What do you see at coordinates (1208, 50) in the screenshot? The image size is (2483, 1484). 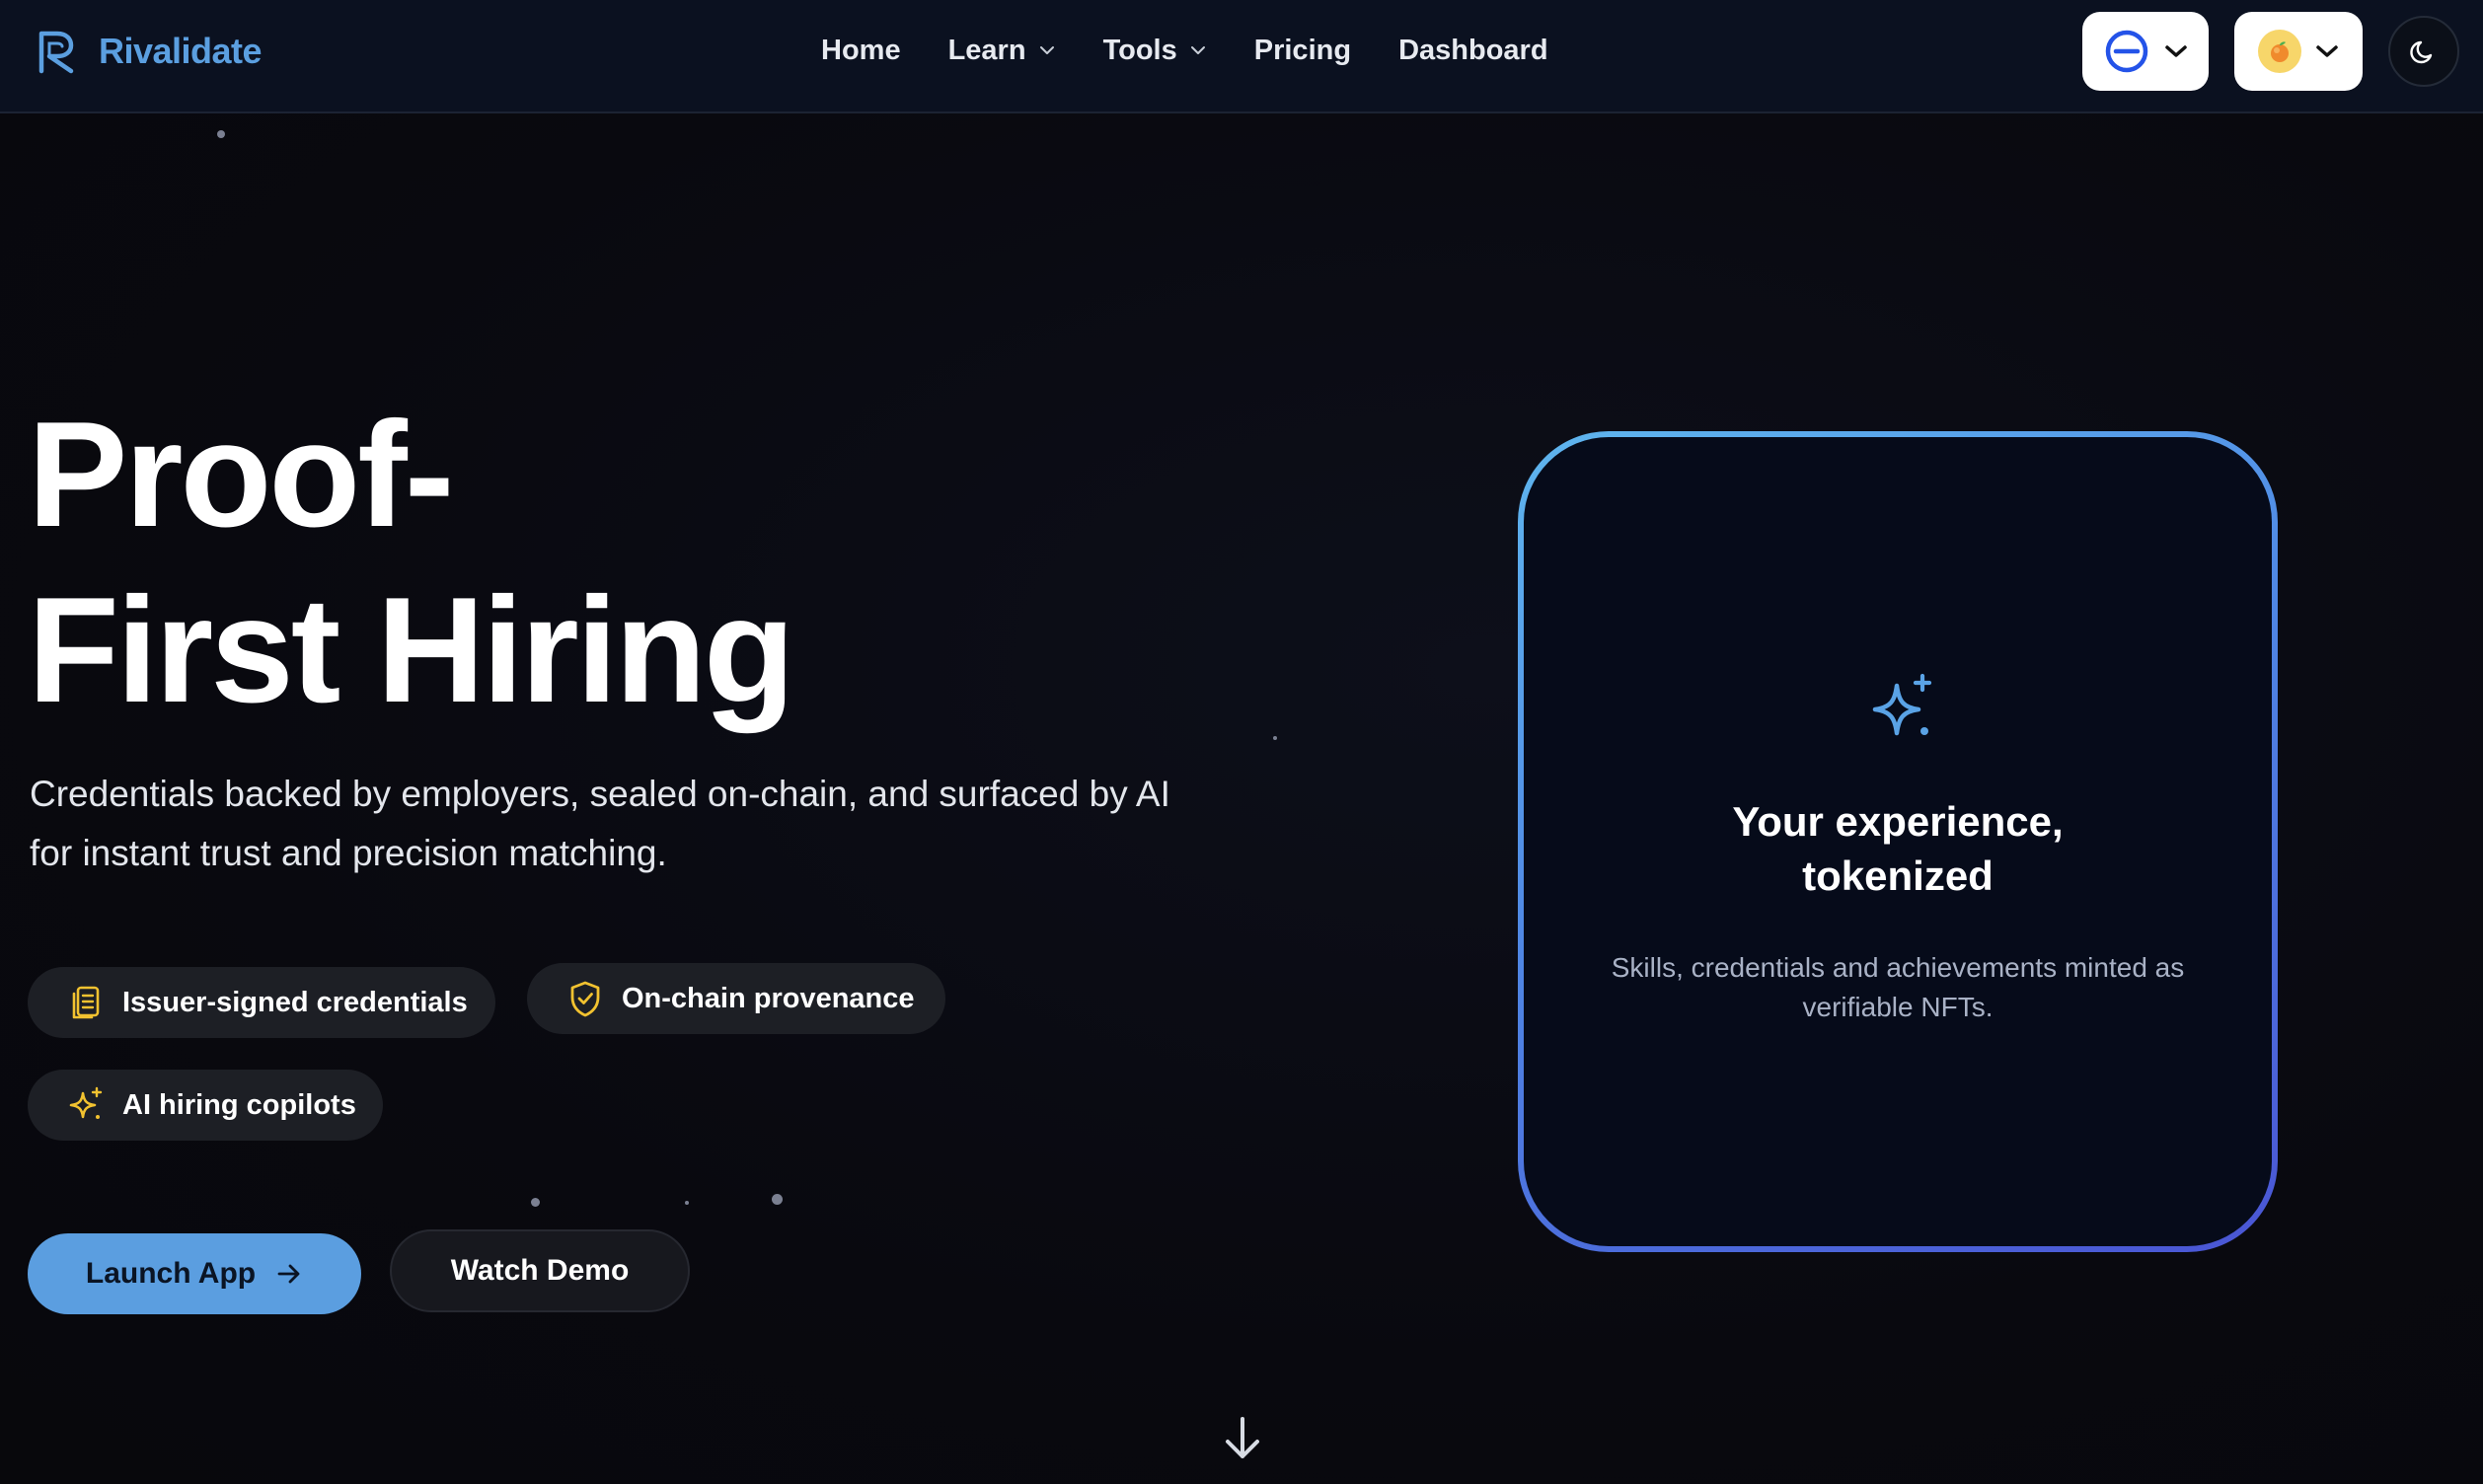 I see `main-nav: Home Learn Tools Pricing Dashboard` at bounding box center [1208, 50].